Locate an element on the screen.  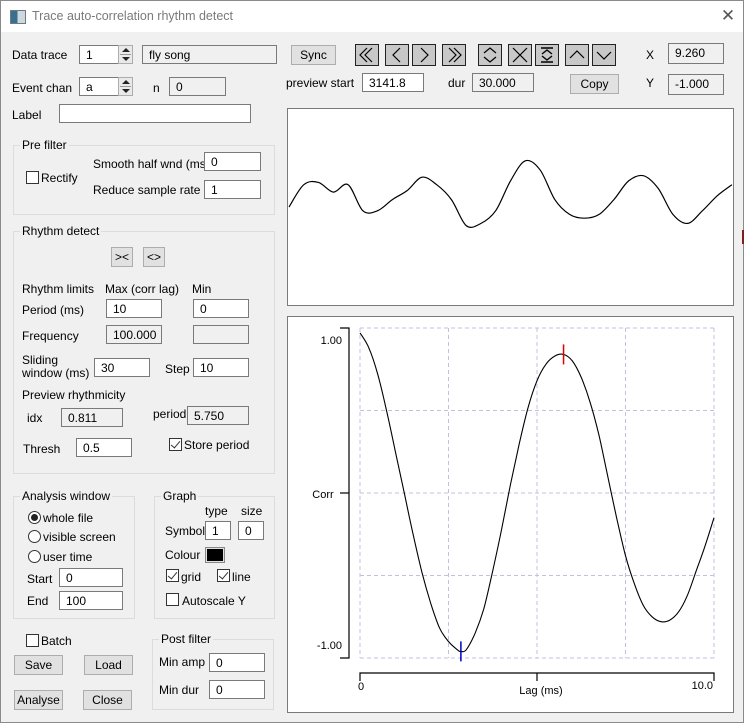
fit-vertical-icon is located at coordinates (547, 55).